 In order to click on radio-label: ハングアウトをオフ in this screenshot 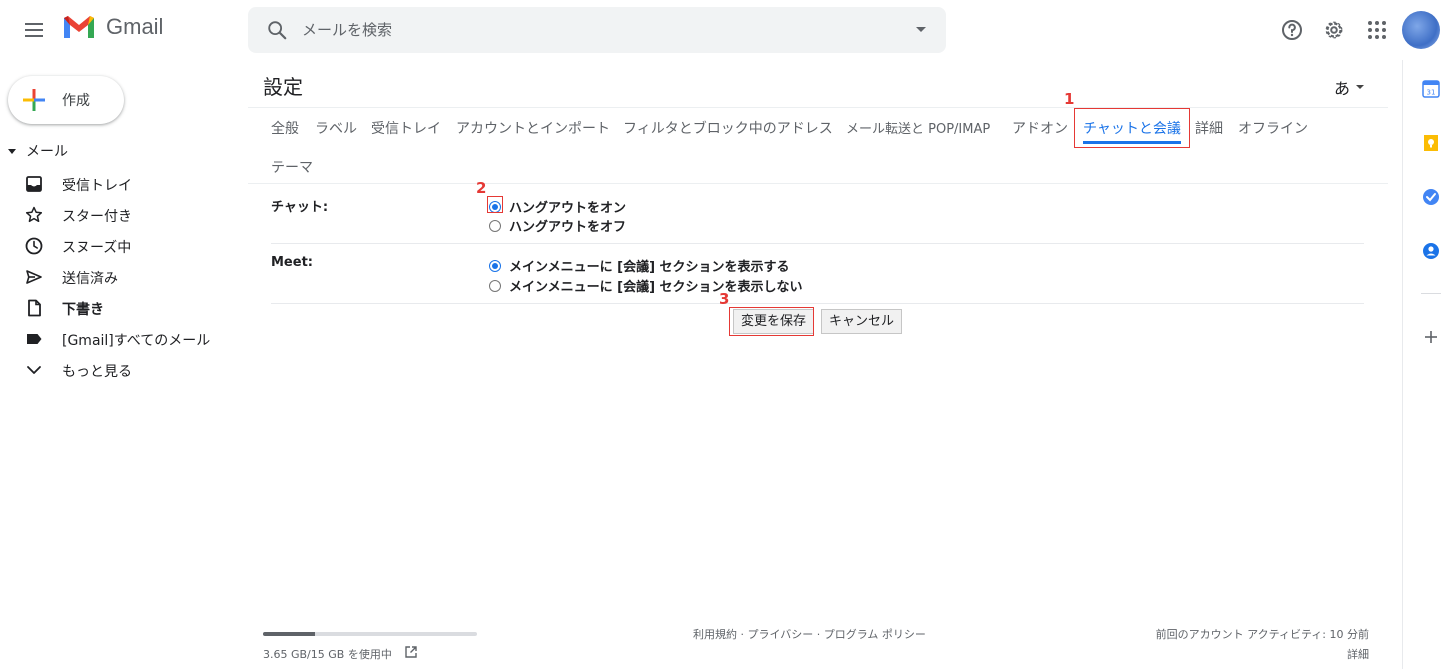, I will do `click(568, 227)`.